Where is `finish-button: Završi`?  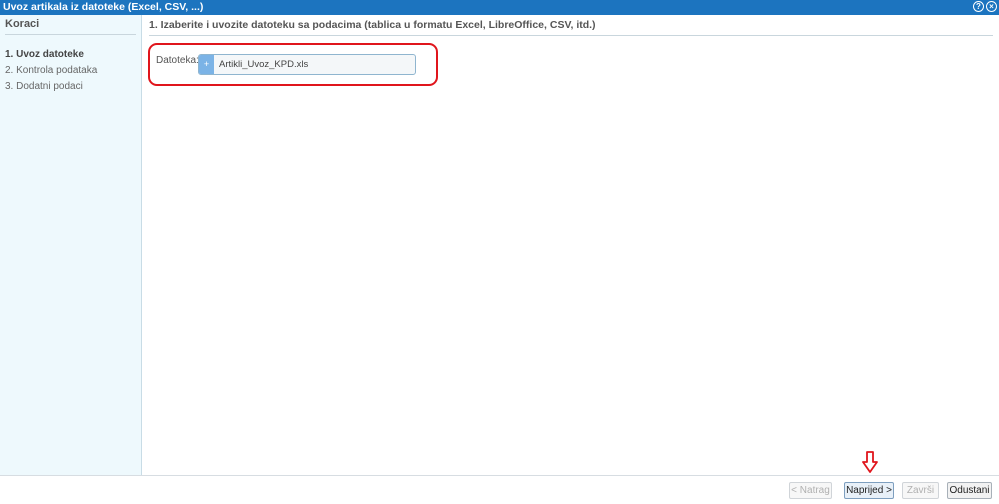 finish-button: Završi is located at coordinates (920, 490).